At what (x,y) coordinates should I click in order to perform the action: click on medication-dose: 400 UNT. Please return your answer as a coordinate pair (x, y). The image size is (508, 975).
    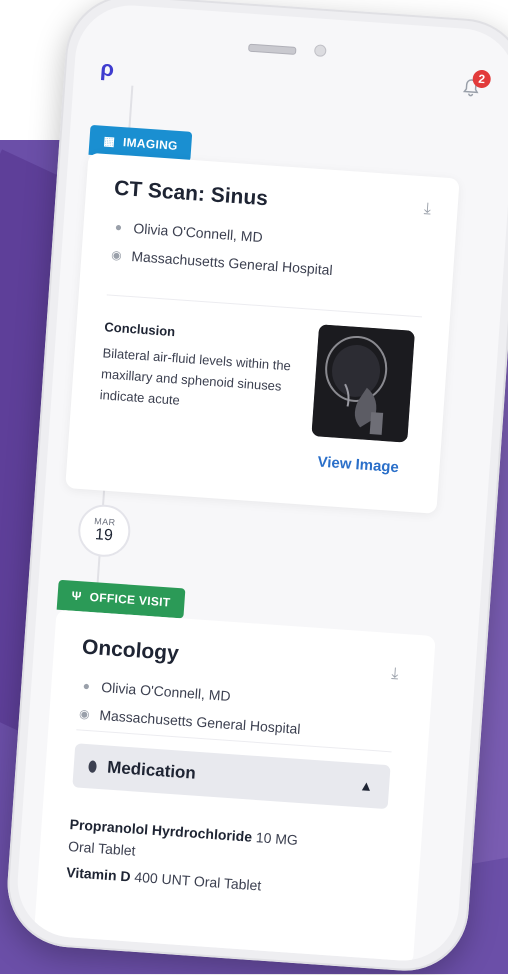
    Looking at the image, I should click on (162, 878).